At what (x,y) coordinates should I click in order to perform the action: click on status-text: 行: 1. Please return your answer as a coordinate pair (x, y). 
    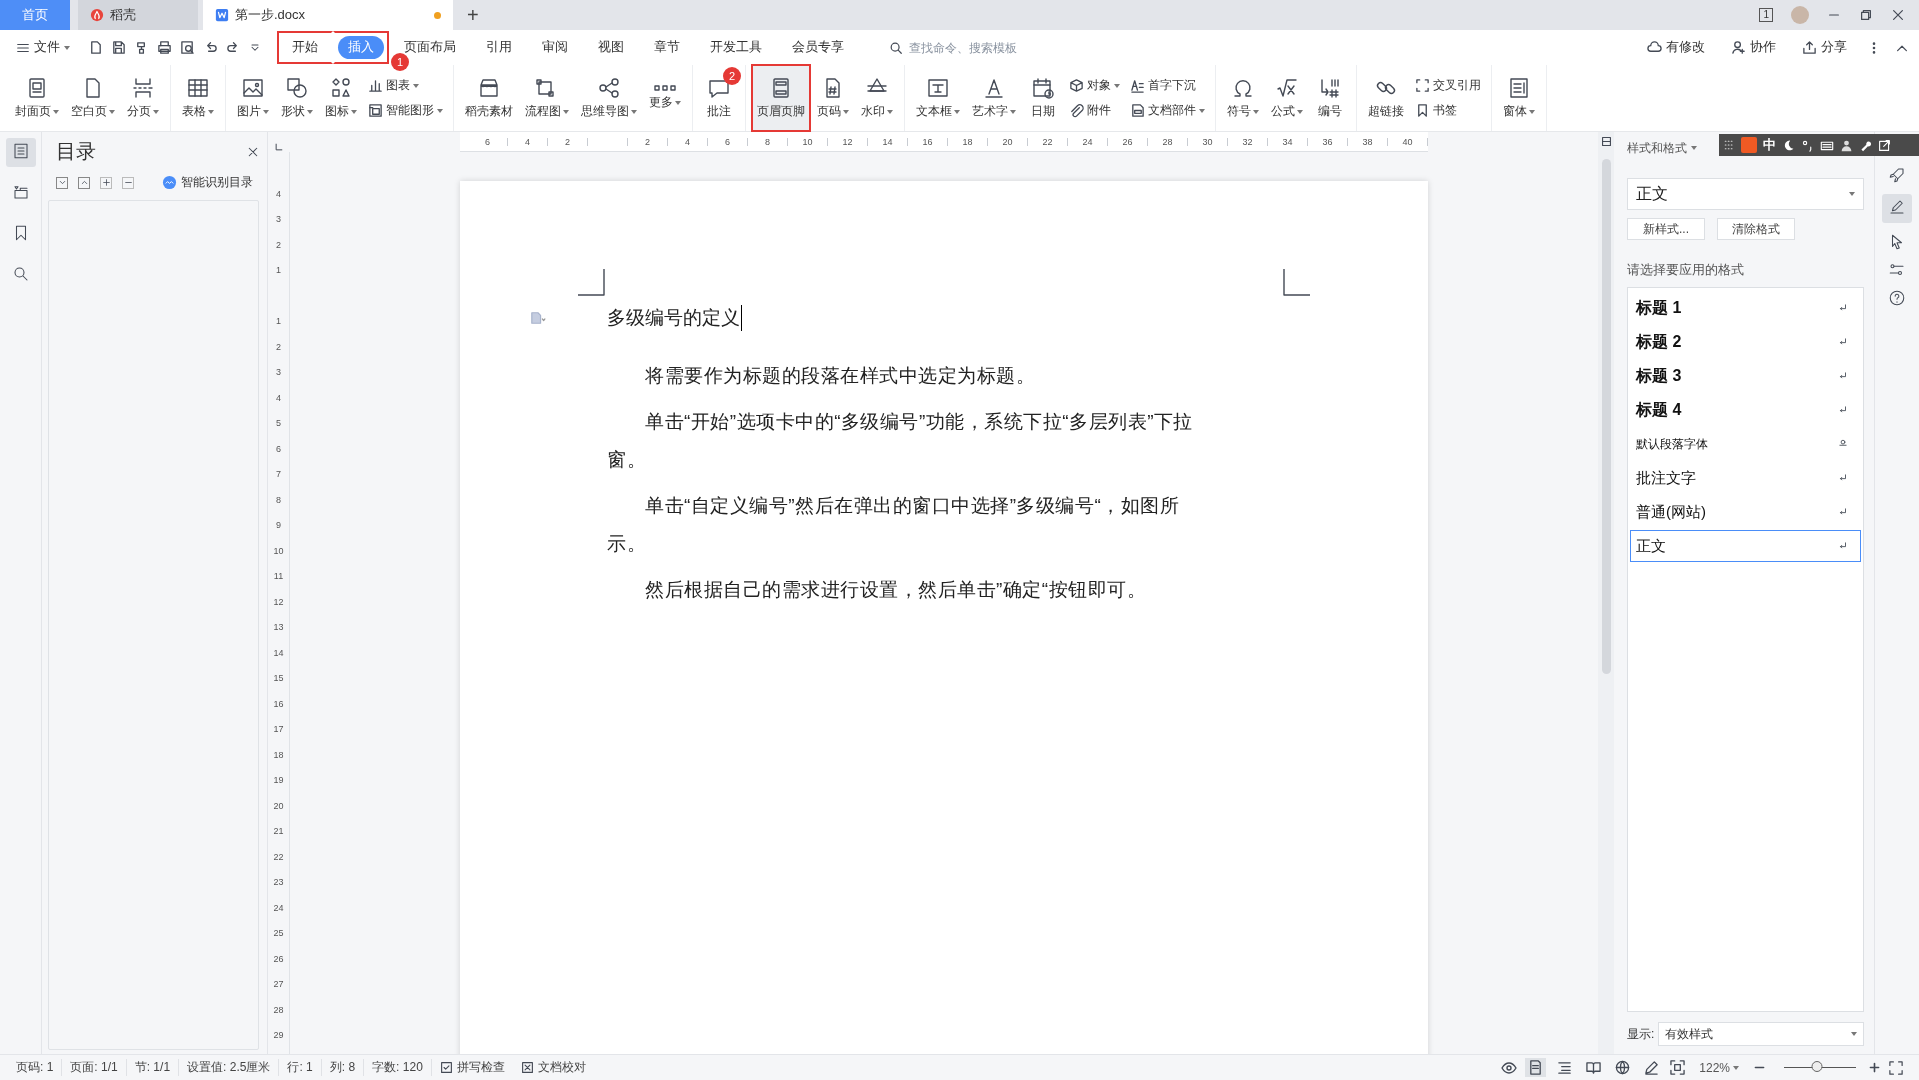
    Looking at the image, I should click on (300, 1067).